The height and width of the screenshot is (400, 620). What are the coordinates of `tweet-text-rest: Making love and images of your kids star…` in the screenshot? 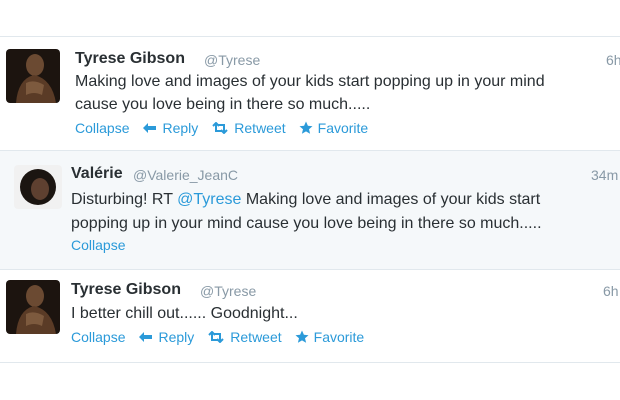 It's located at (391, 199).